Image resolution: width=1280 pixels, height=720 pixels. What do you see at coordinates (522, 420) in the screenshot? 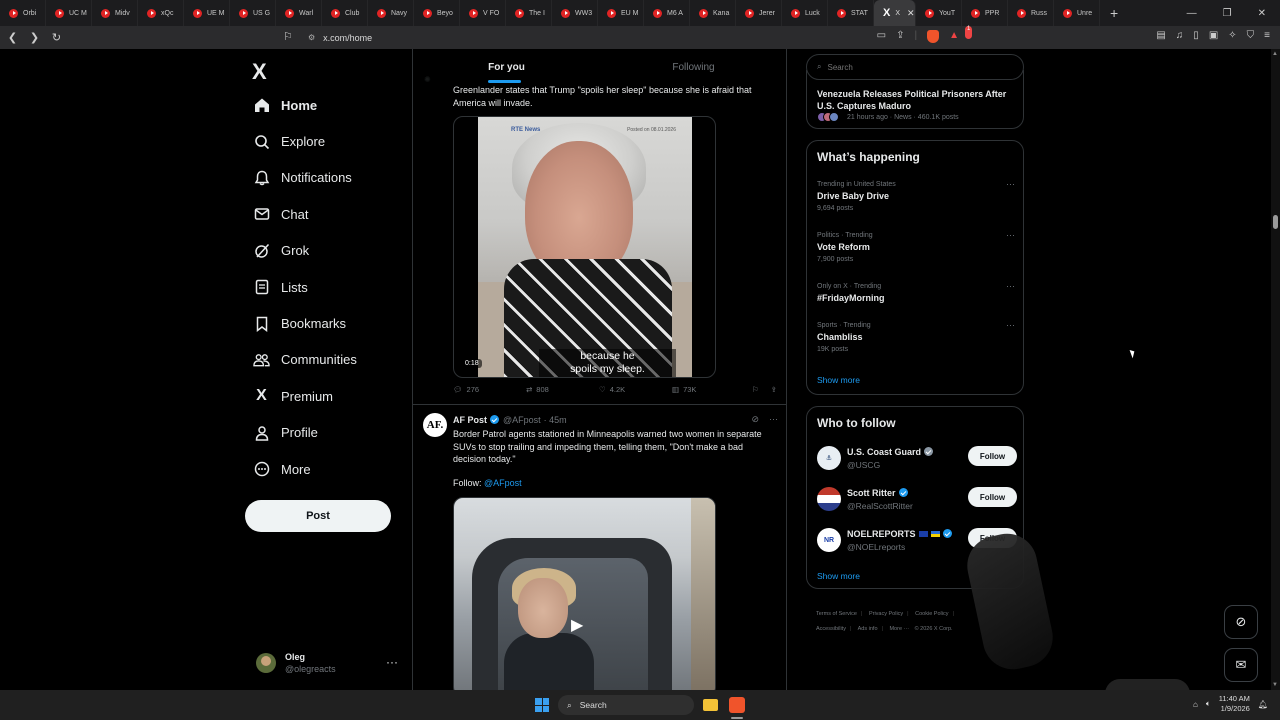
I see `post-author-handle: @AFpost` at bounding box center [522, 420].